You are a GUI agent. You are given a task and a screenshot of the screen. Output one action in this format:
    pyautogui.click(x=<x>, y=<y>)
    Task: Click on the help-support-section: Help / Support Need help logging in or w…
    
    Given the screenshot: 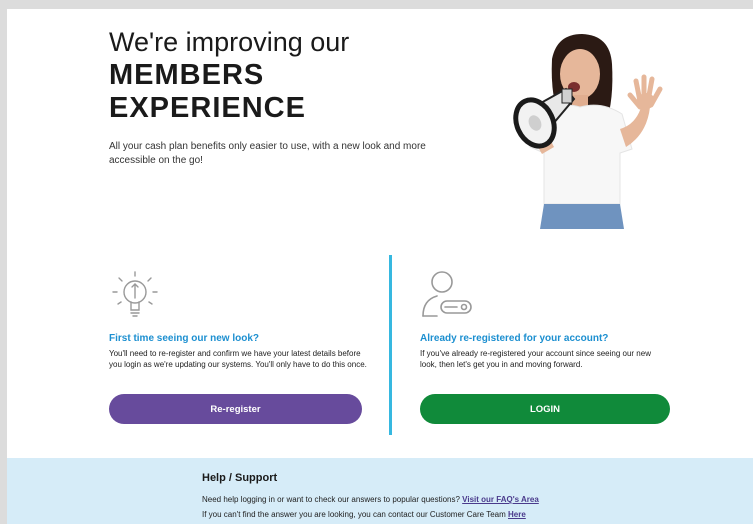 What is the action you would take?
    pyautogui.click(x=380, y=491)
    